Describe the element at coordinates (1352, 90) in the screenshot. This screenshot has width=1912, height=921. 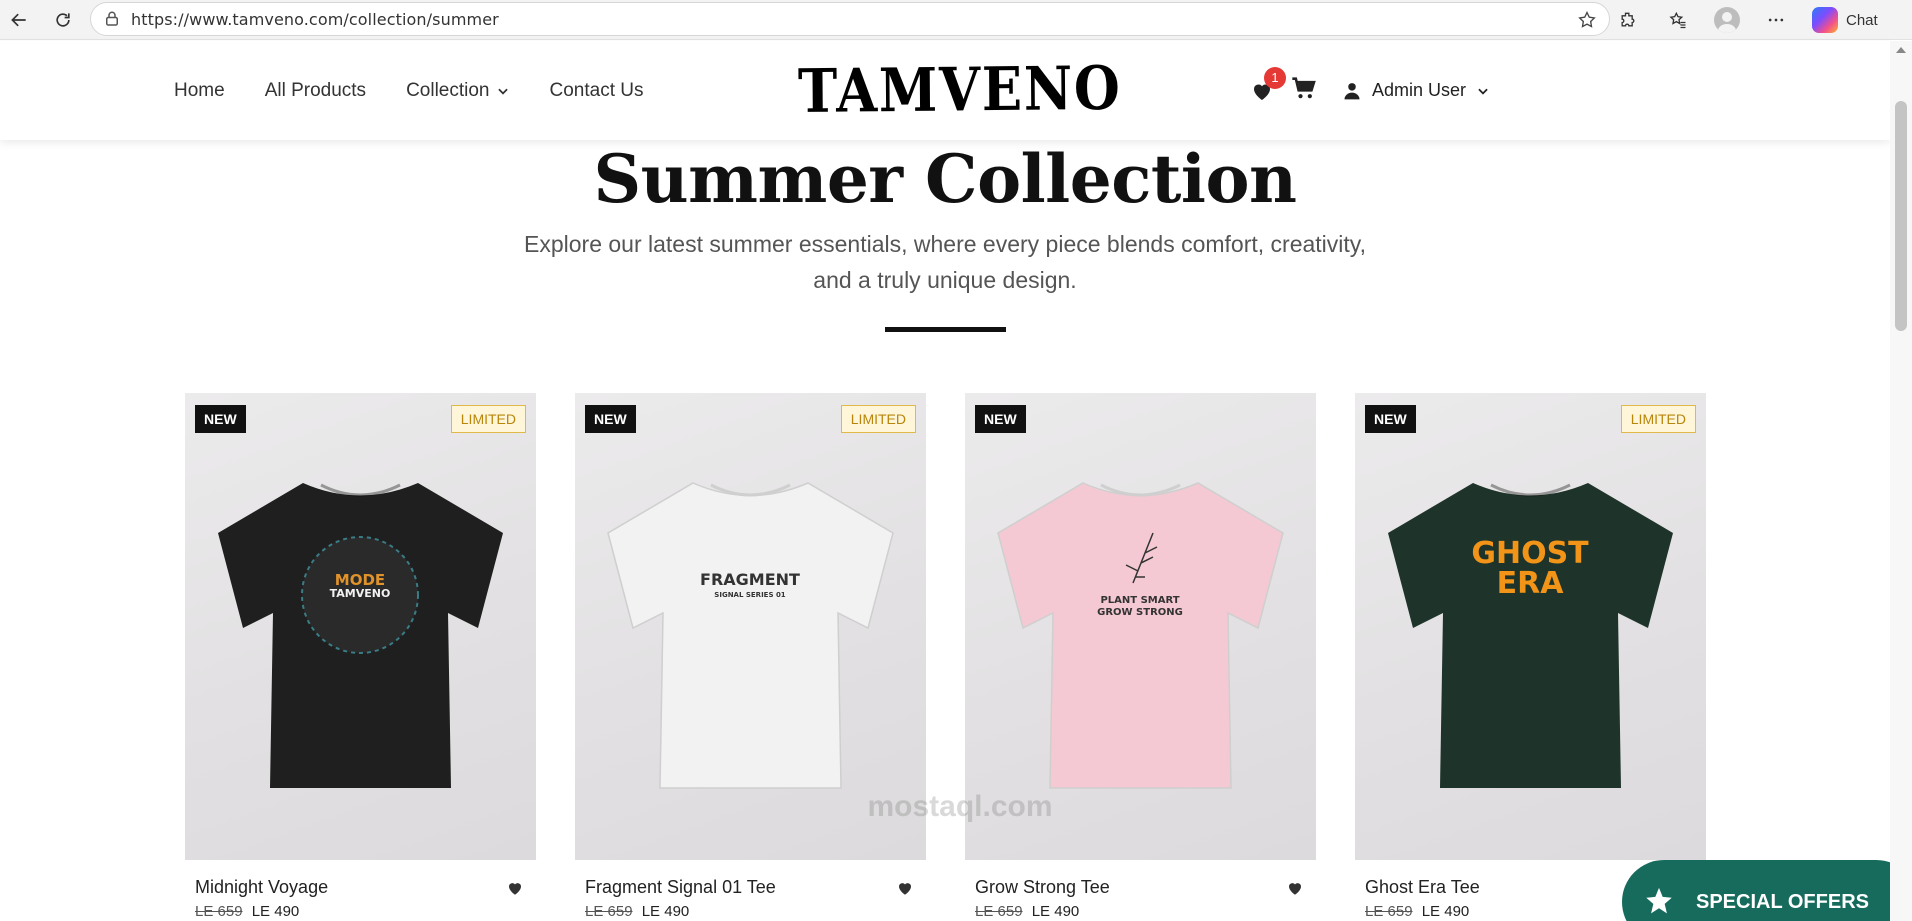
I see `user-icon` at that location.